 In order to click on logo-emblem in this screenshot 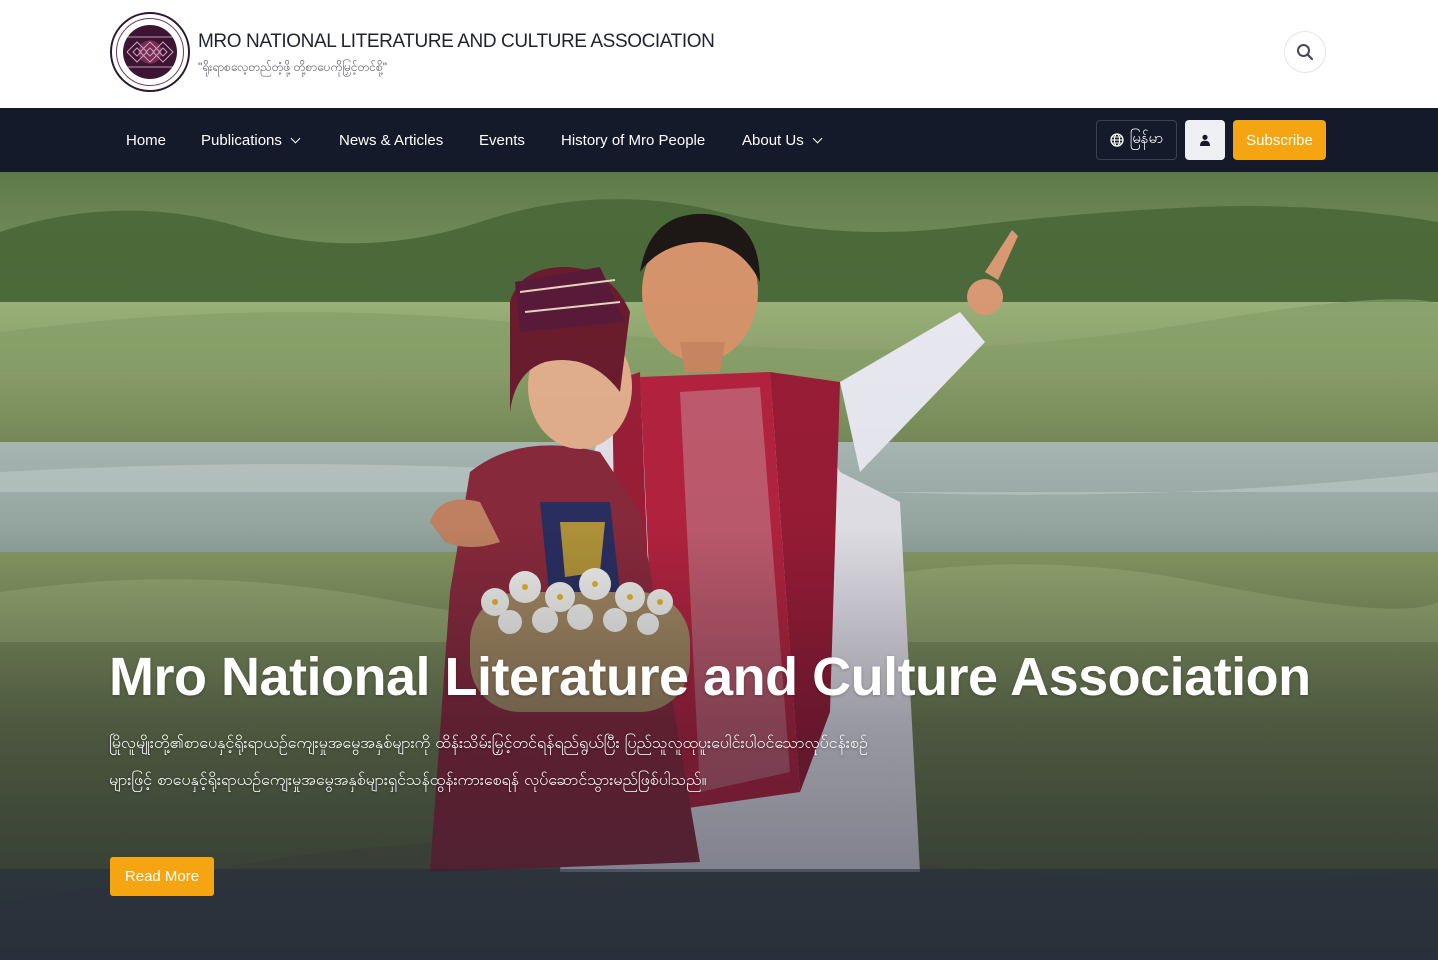, I will do `click(150, 52)`.